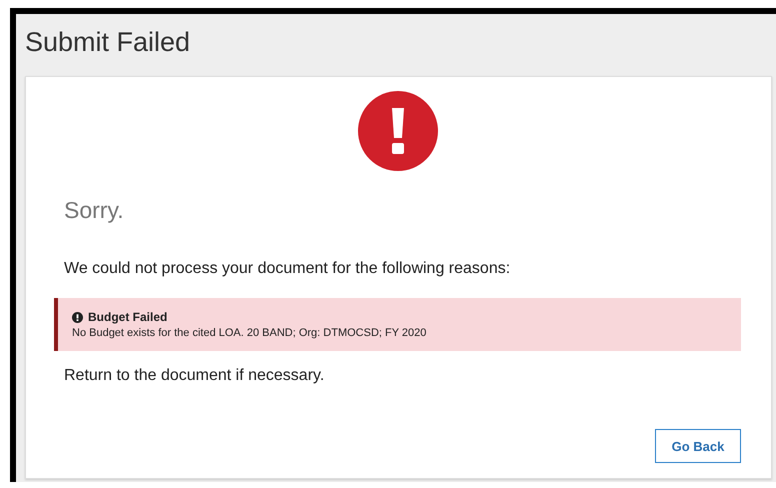 The image size is (776, 488). Describe the element at coordinates (108, 42) in the screenshot. I see `window-title: Submit Failed` at that location.